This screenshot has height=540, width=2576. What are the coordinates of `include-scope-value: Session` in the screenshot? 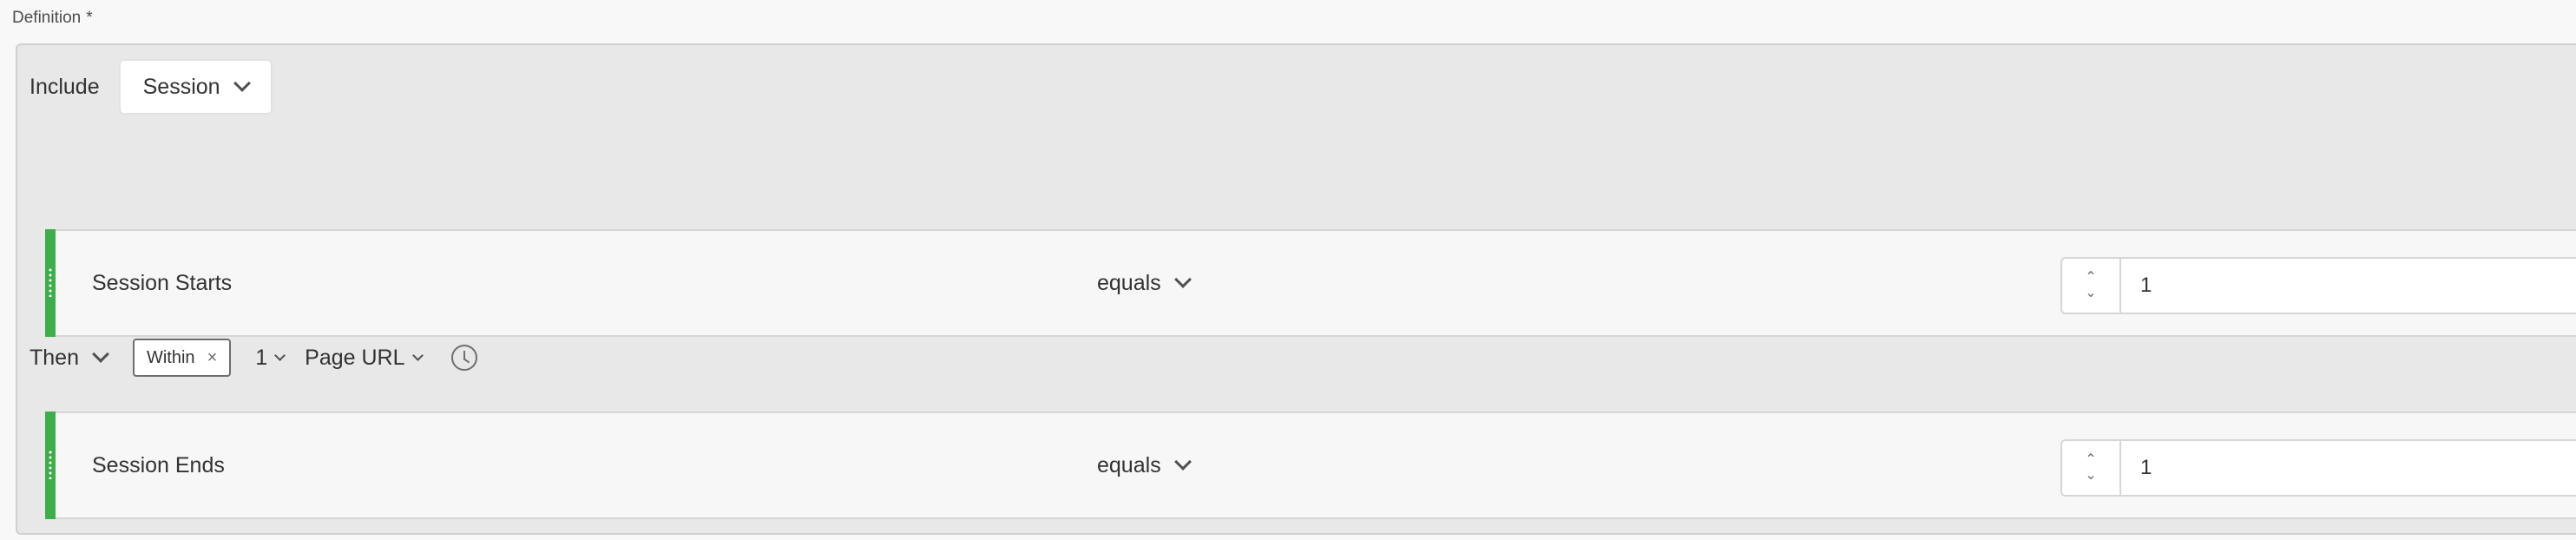 It's located at (181, 86).